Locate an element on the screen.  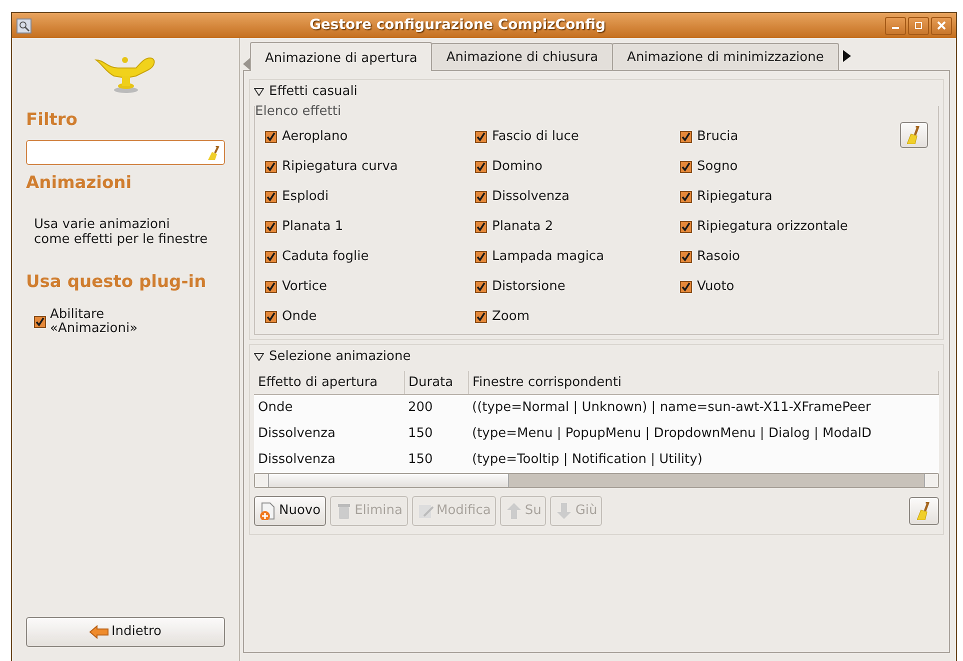
close-icon is located at coordinates (941, 25).